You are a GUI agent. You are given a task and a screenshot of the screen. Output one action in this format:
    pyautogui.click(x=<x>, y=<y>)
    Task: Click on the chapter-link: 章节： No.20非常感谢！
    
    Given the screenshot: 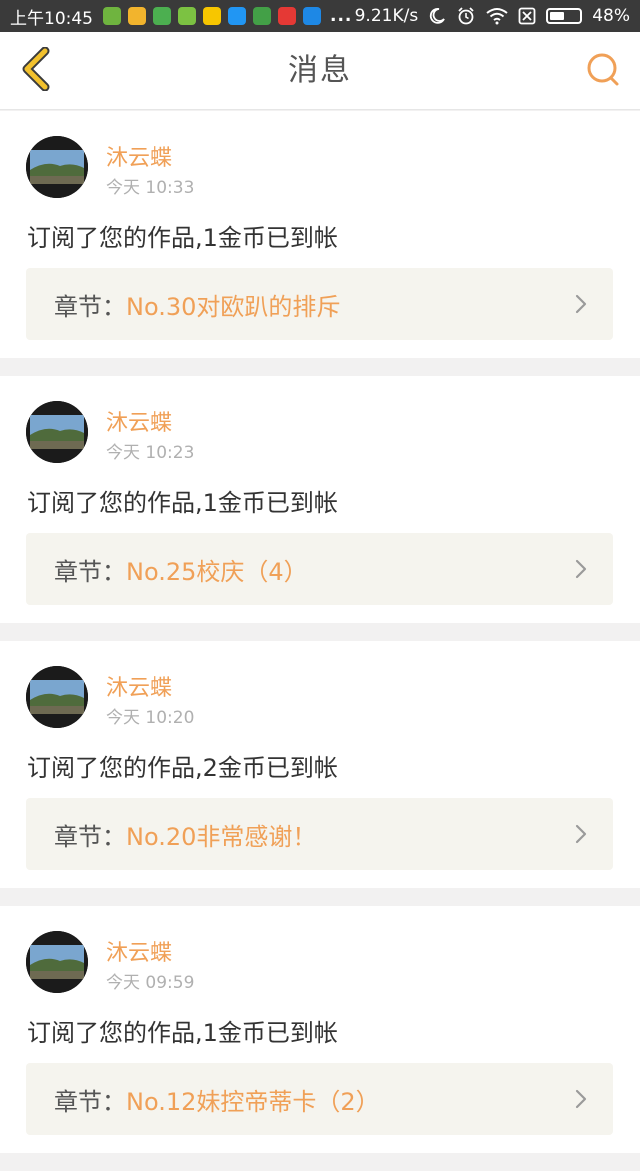 What is the action you would take?
    pyautogui.click(x=319, y=834)
    